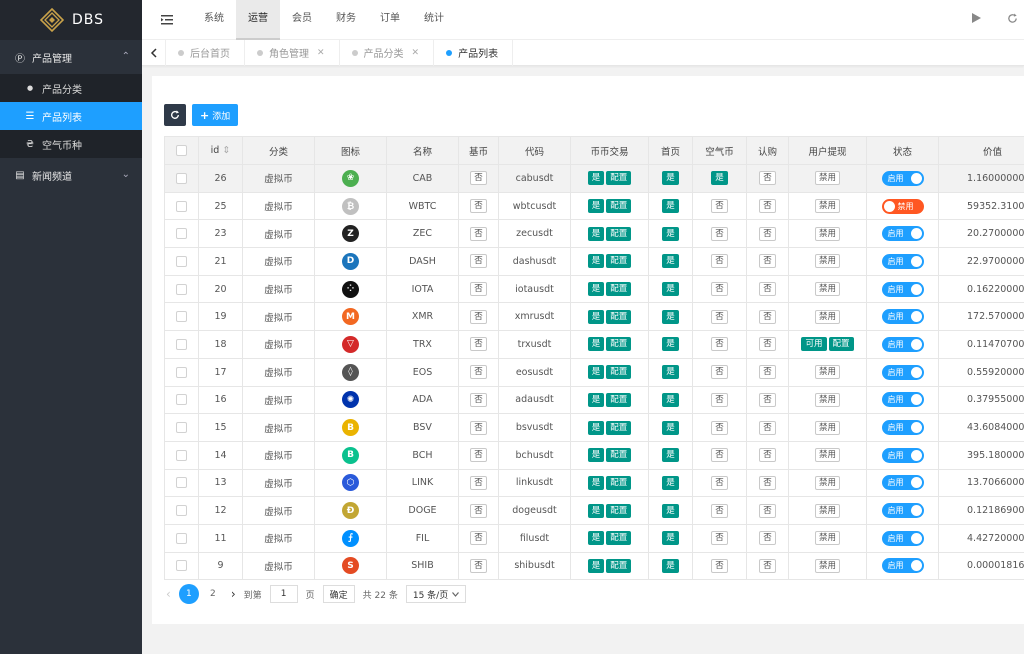 The width and height of the screenshot is (1024, 654). I want to click on sidebar-item-1: ☰ 产品列表, so click(71, 116).